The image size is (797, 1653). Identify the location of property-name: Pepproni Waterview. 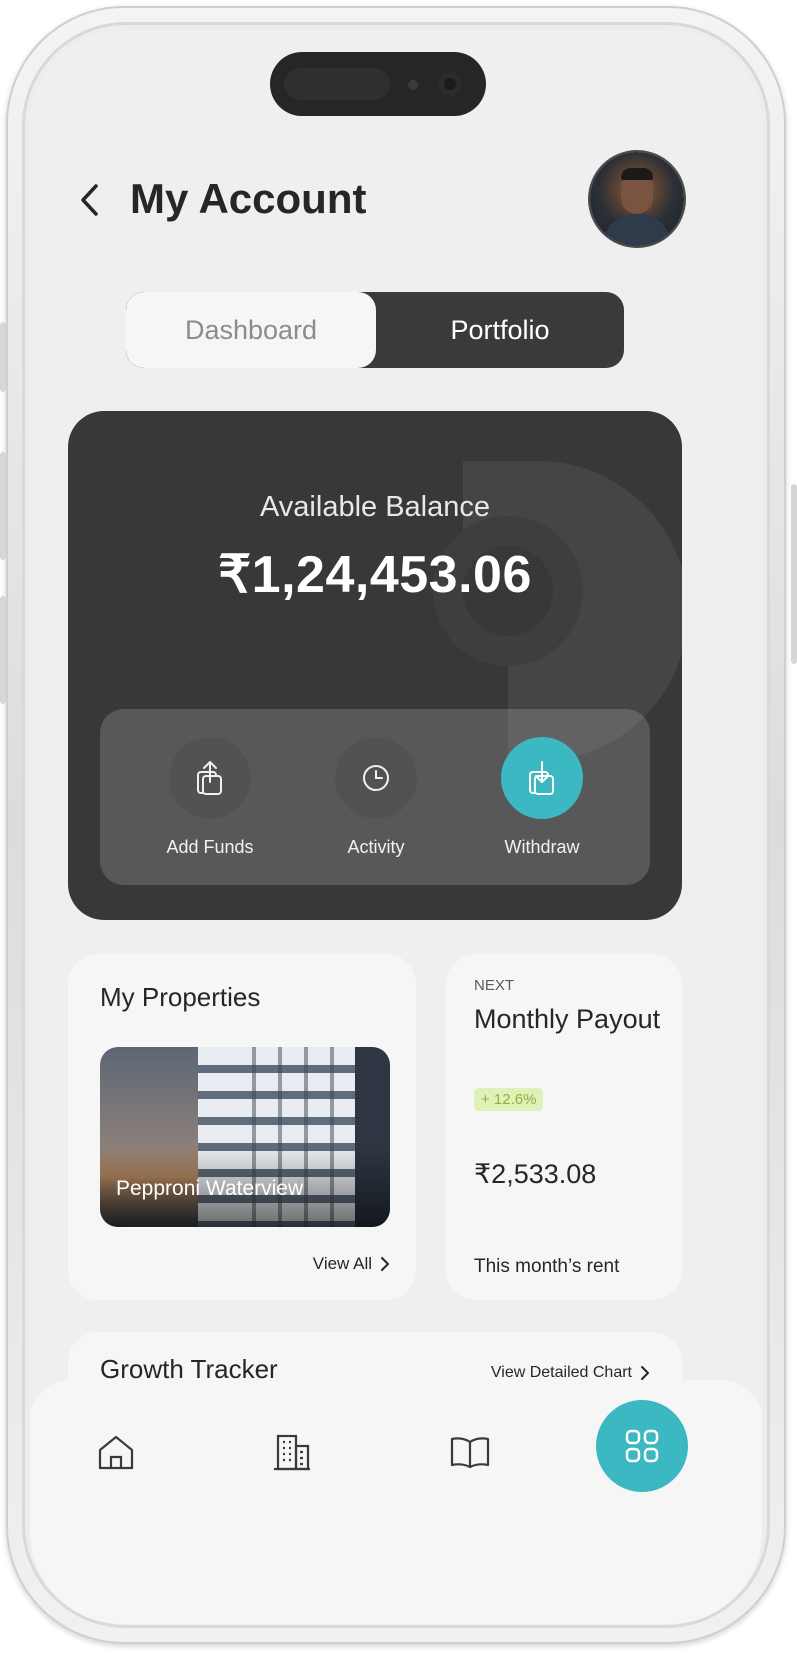
(210, 1188).